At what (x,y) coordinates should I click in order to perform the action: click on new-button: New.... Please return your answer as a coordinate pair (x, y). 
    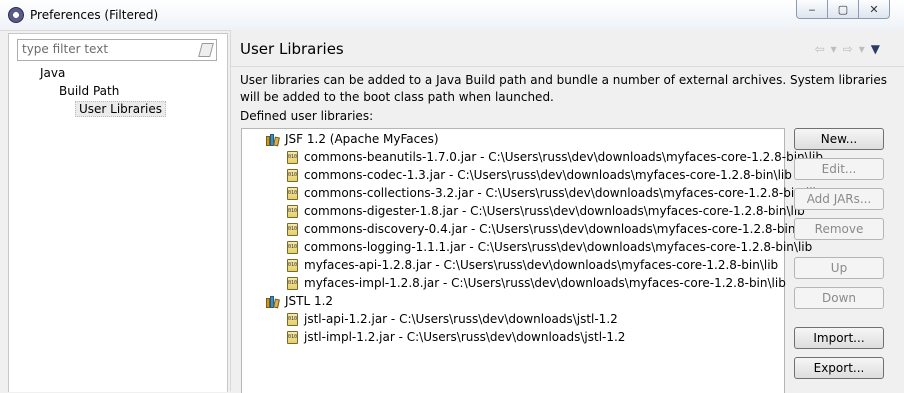
    Looking at the image, I should click on (839, 139).